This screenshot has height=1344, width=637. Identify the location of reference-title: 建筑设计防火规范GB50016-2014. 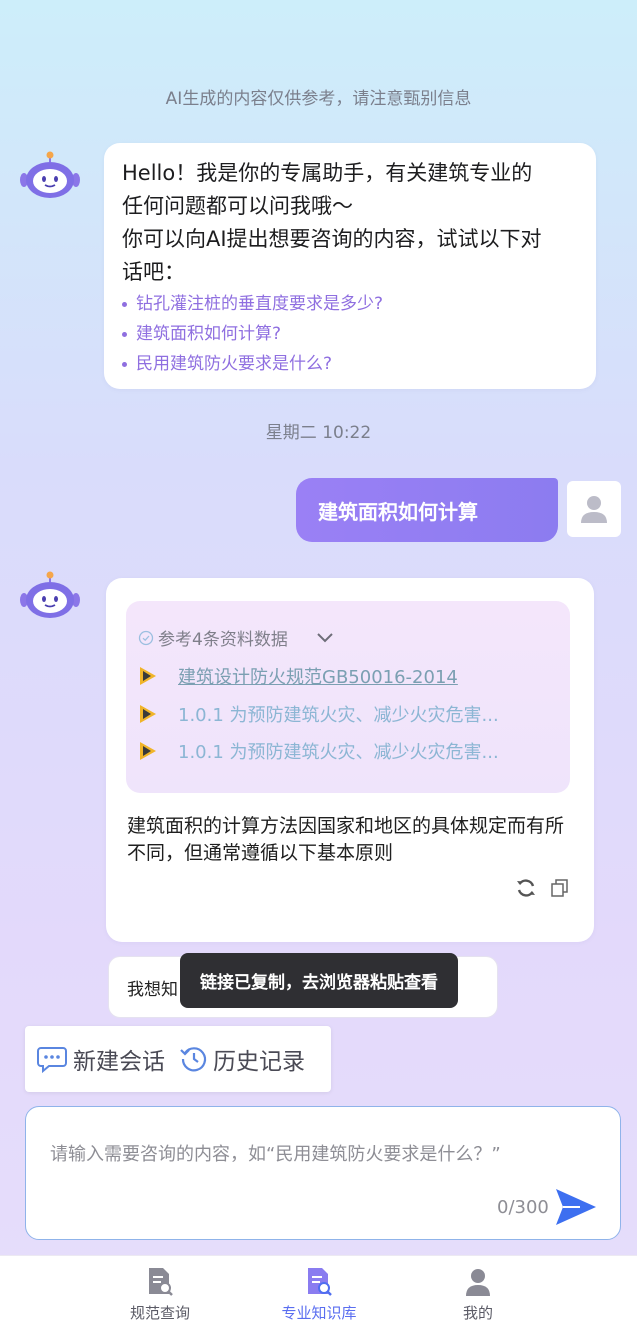
(318, 677).